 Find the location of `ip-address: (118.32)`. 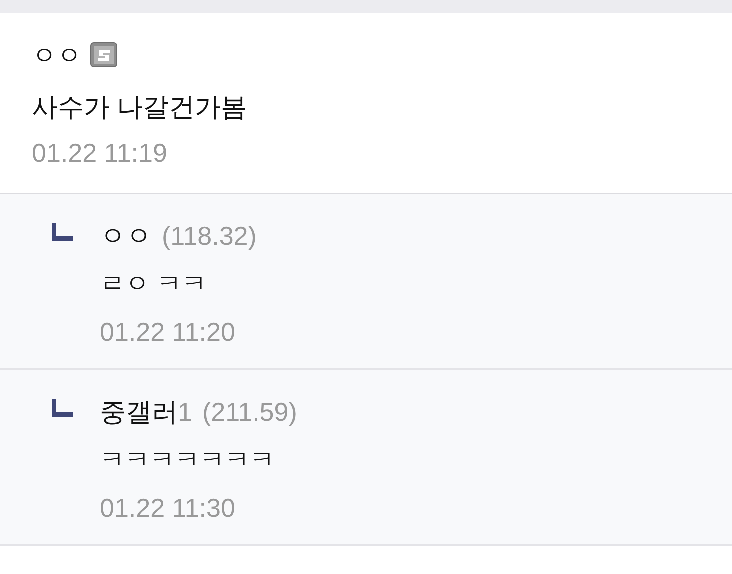

ip-address: (118.32) is located at coordinates (209, 236).